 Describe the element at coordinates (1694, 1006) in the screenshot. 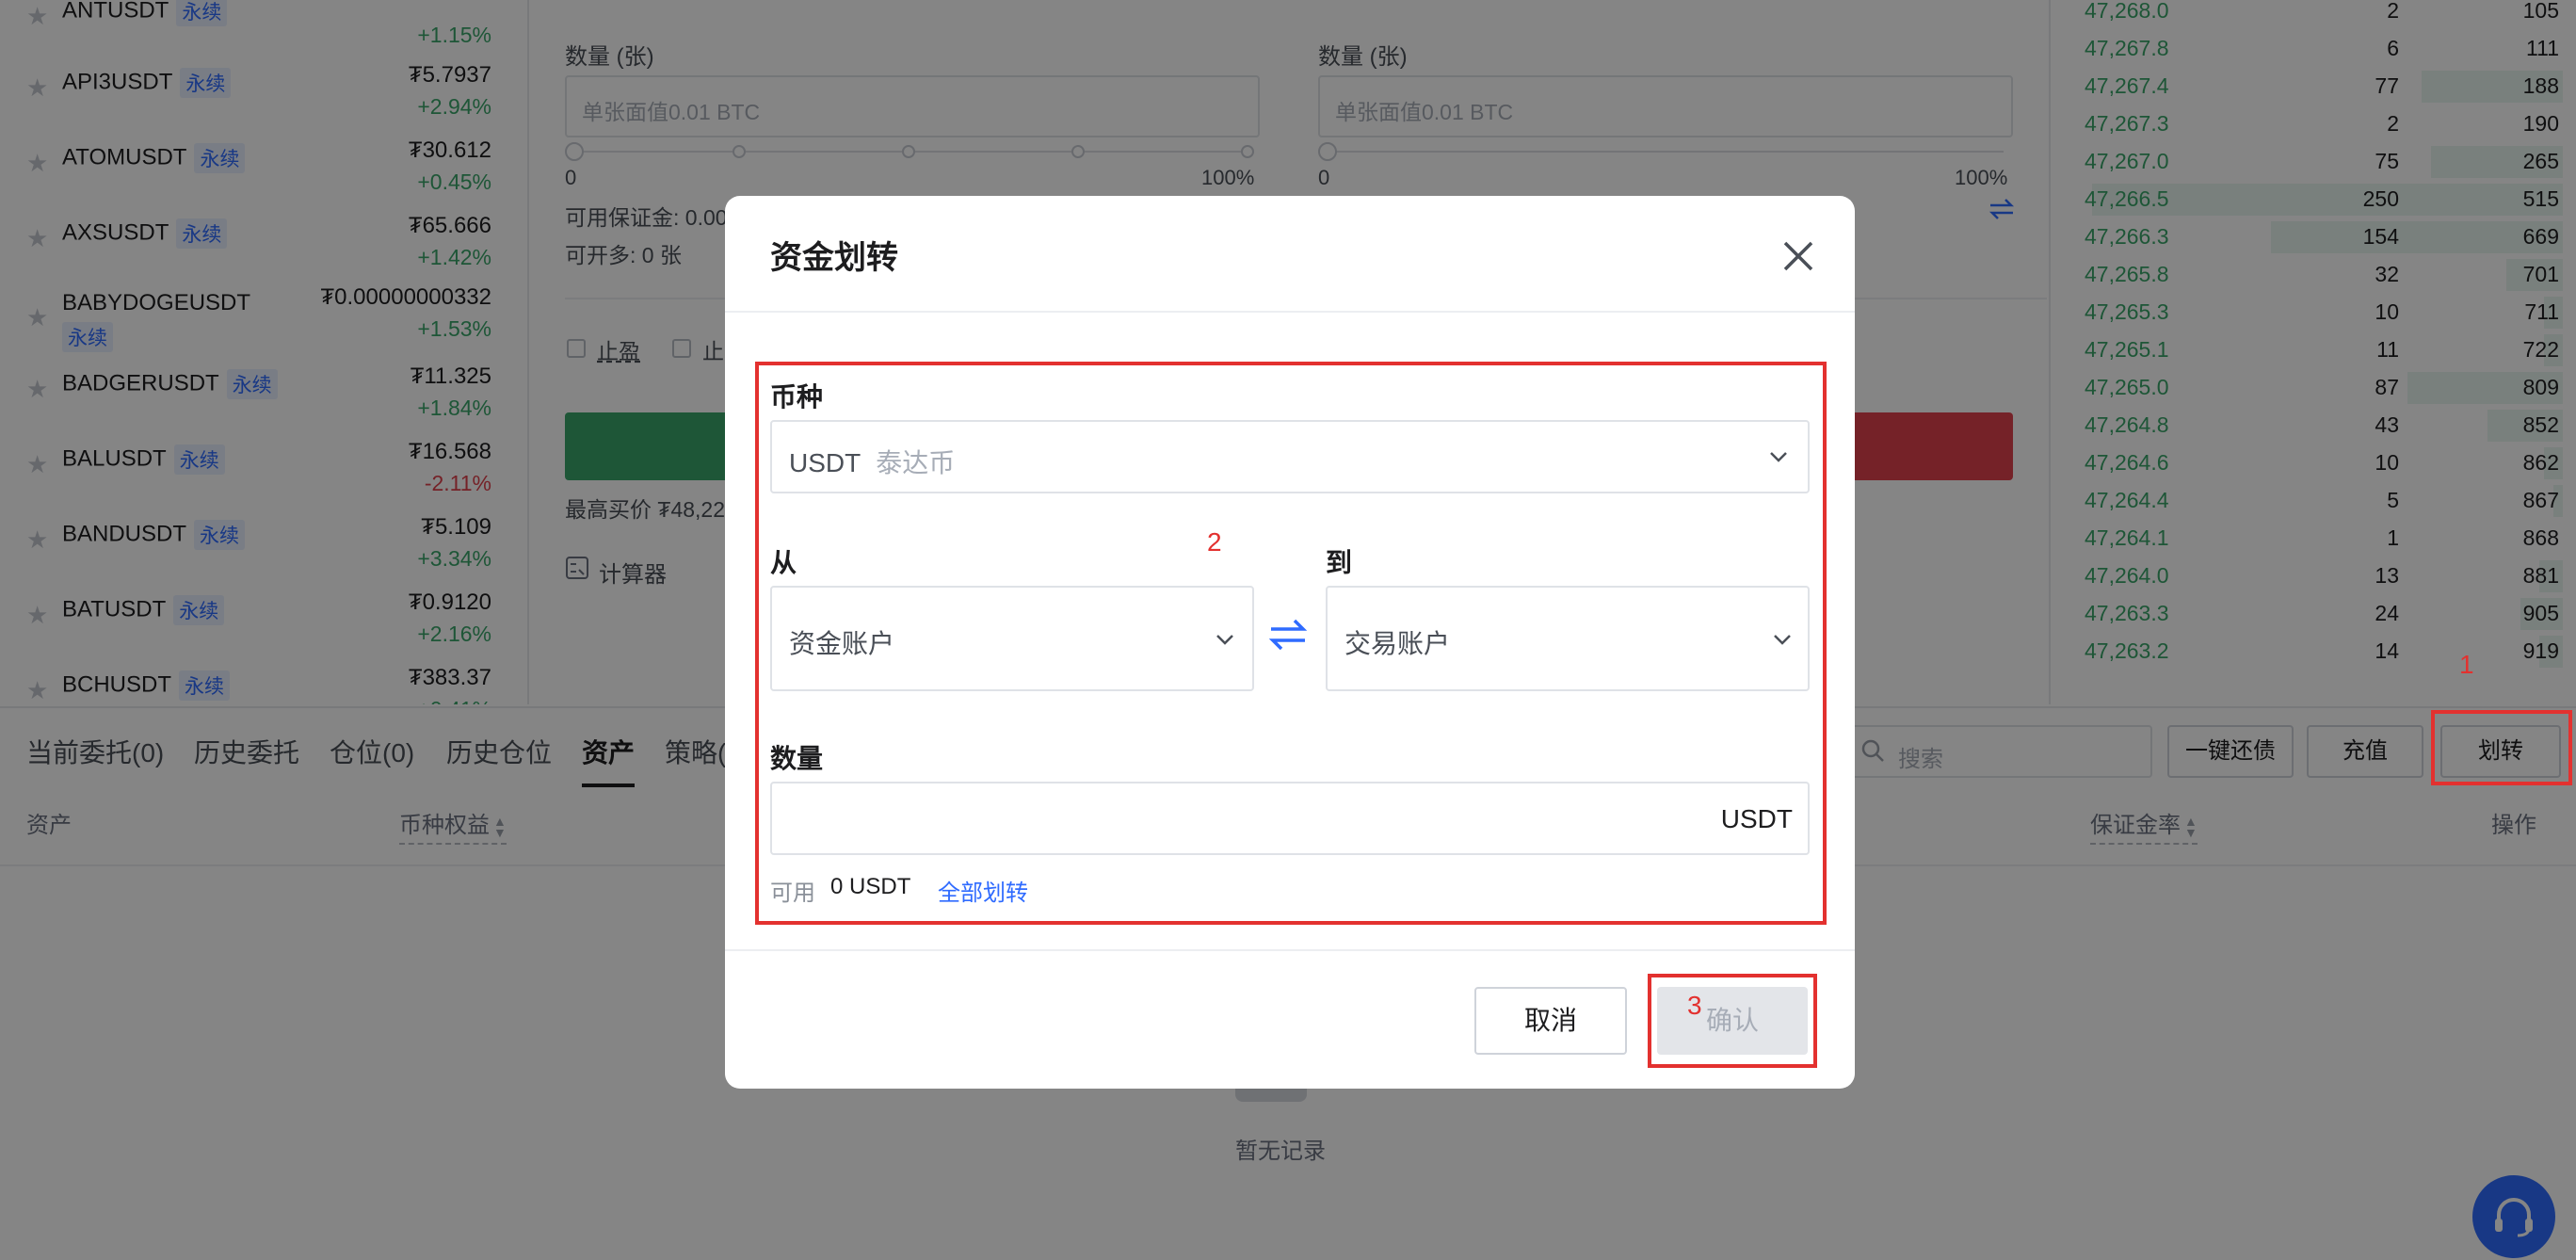

I see `annotation-step3: 3` at that location.